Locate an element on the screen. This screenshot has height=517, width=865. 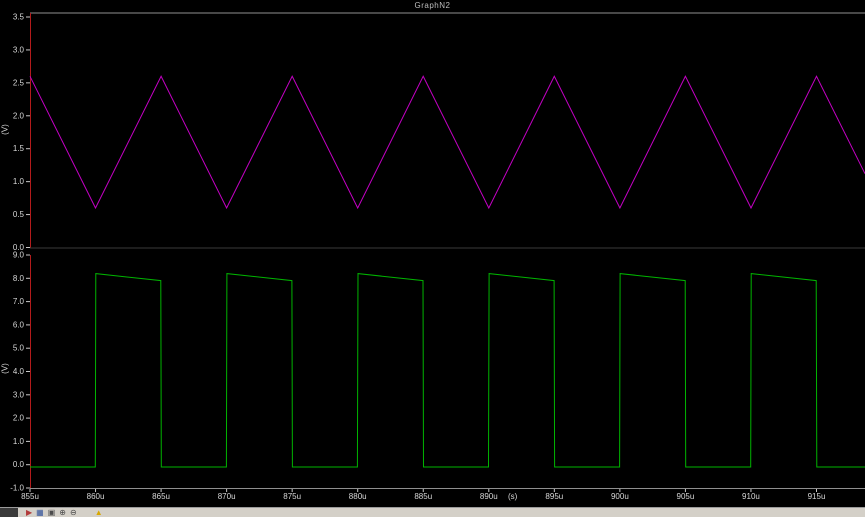
taskbar-left-button is located at coordinates (9, 512).